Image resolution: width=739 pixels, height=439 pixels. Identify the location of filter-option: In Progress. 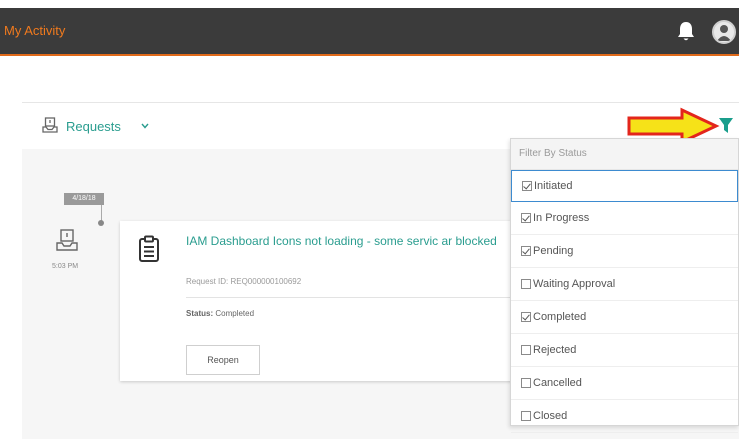
(624, 218).